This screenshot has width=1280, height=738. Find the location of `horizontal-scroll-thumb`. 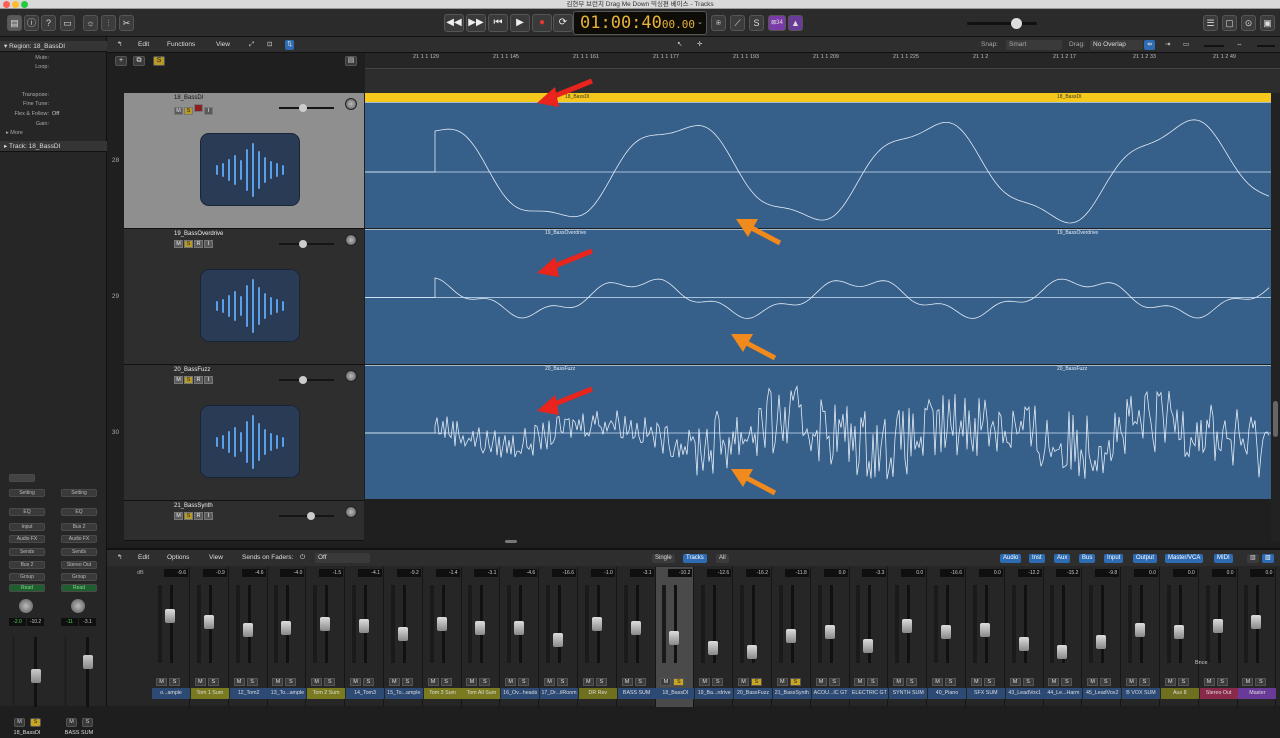

horizontal-scroll-thumb is located at coordinates (511, 541).